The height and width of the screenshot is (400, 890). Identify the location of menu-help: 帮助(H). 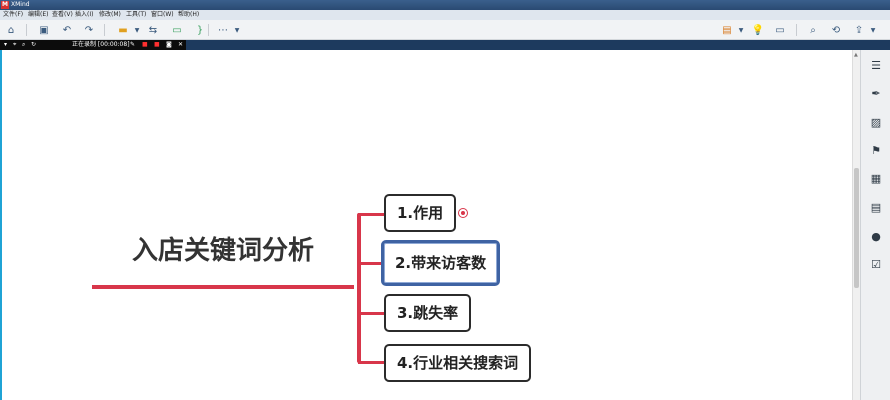
(188, 15).